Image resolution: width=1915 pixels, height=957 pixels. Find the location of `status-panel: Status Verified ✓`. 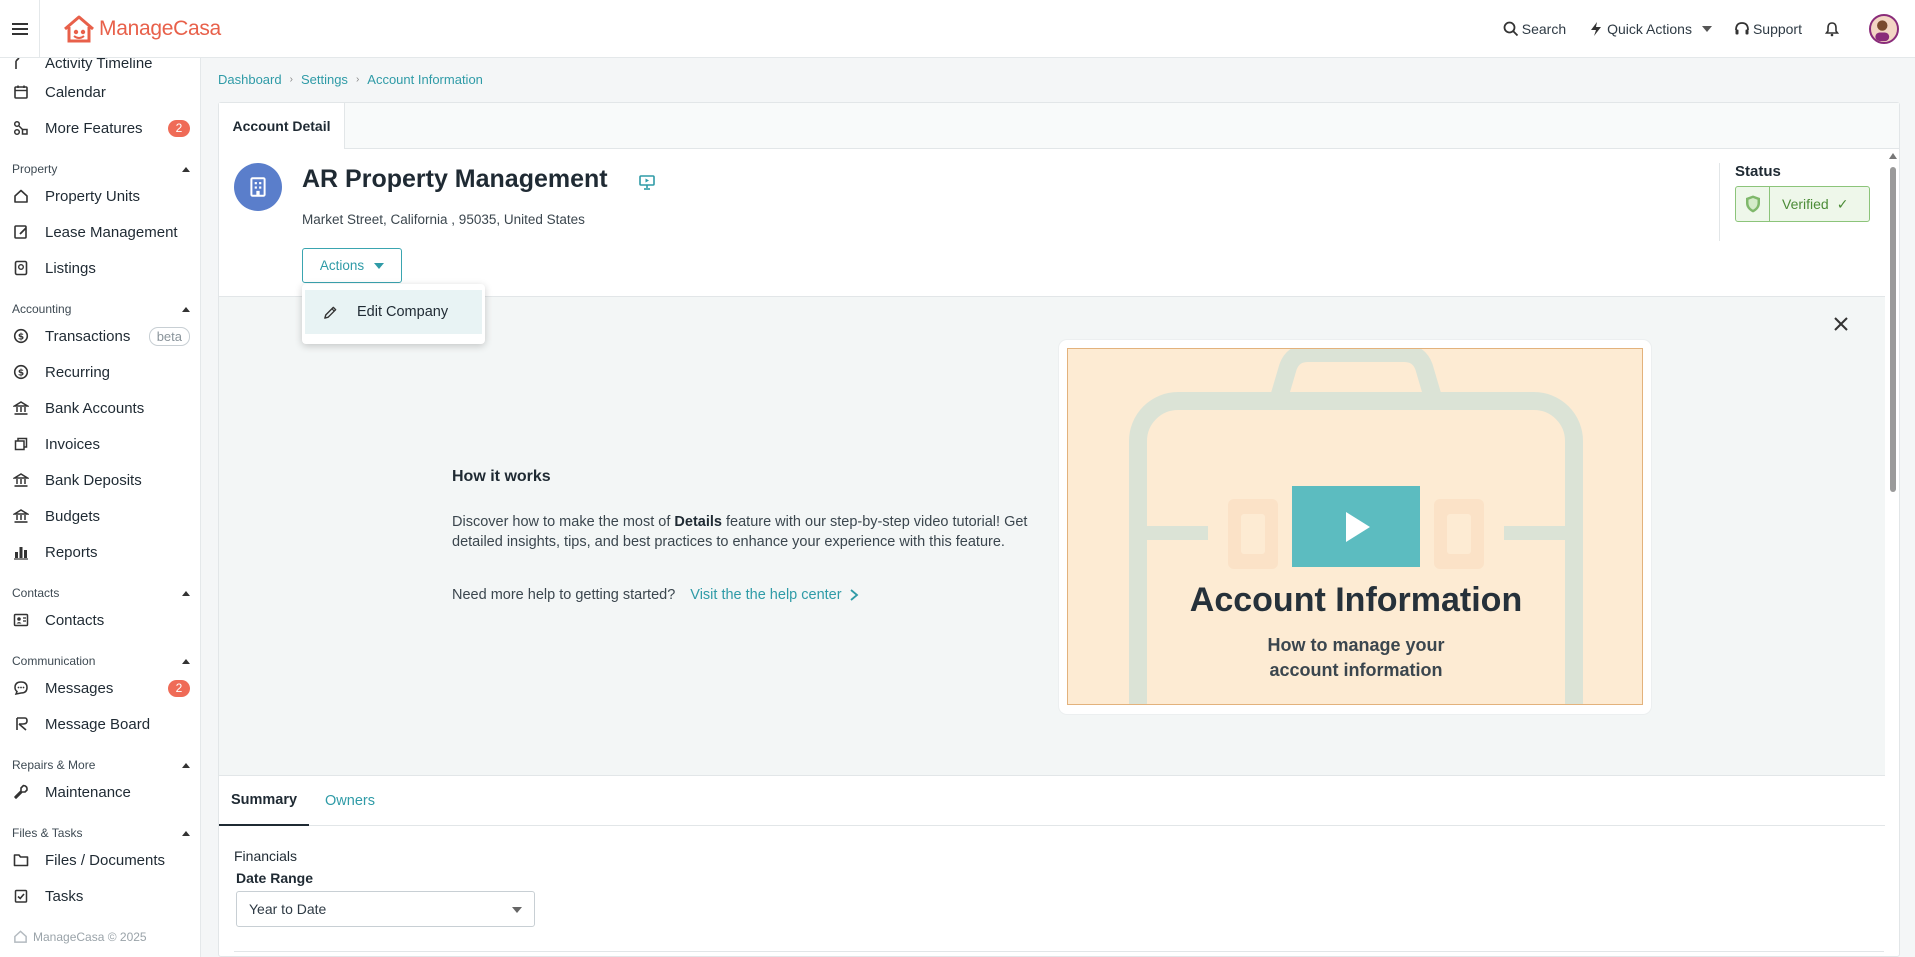

status-panel: Status Verified ✓ is located at coordinates (1794, 202).